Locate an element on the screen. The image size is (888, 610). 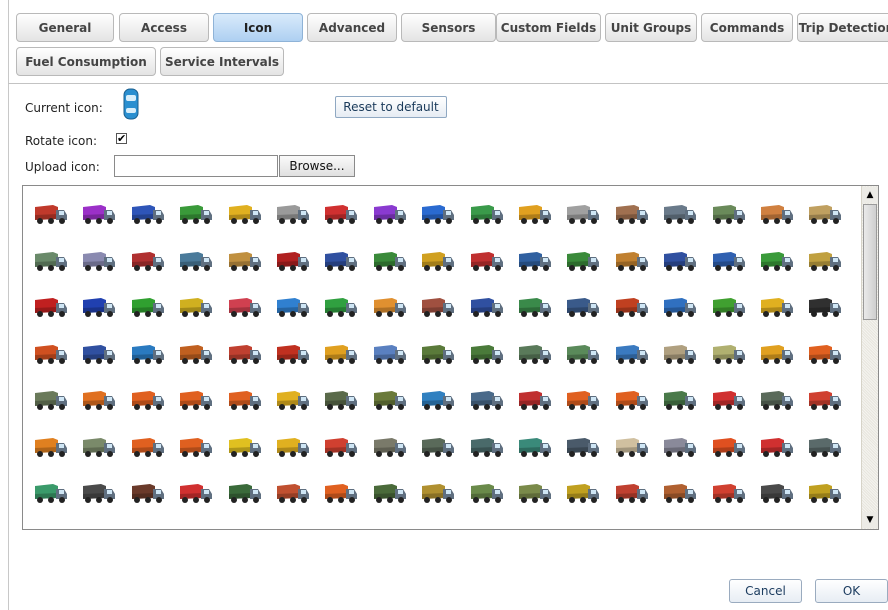
tanker-truck-icon is located at coordinates (98, 447).